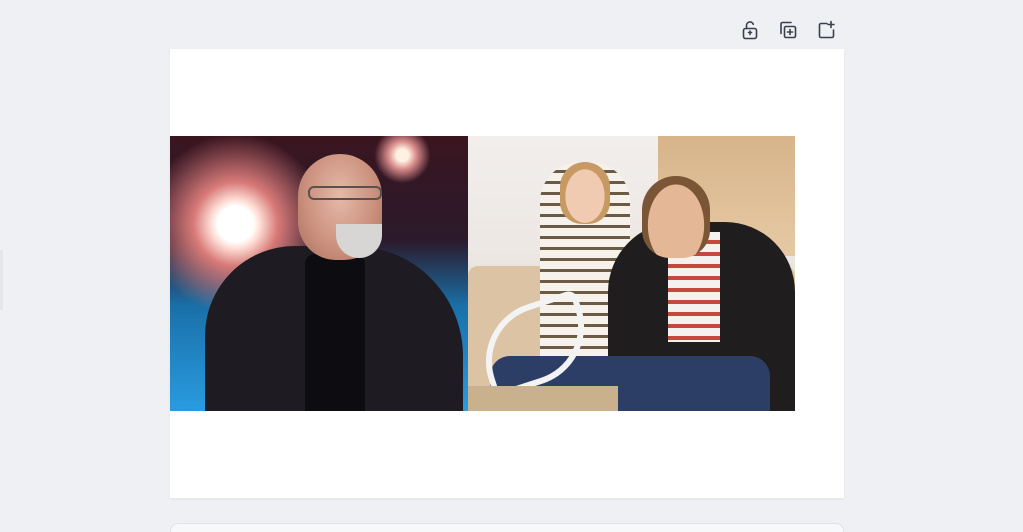 The image size is (1023, 532). What do you see at coordinates (676, 217) in the screenshot?
I see `man-head` at bounding box center [676, 217].